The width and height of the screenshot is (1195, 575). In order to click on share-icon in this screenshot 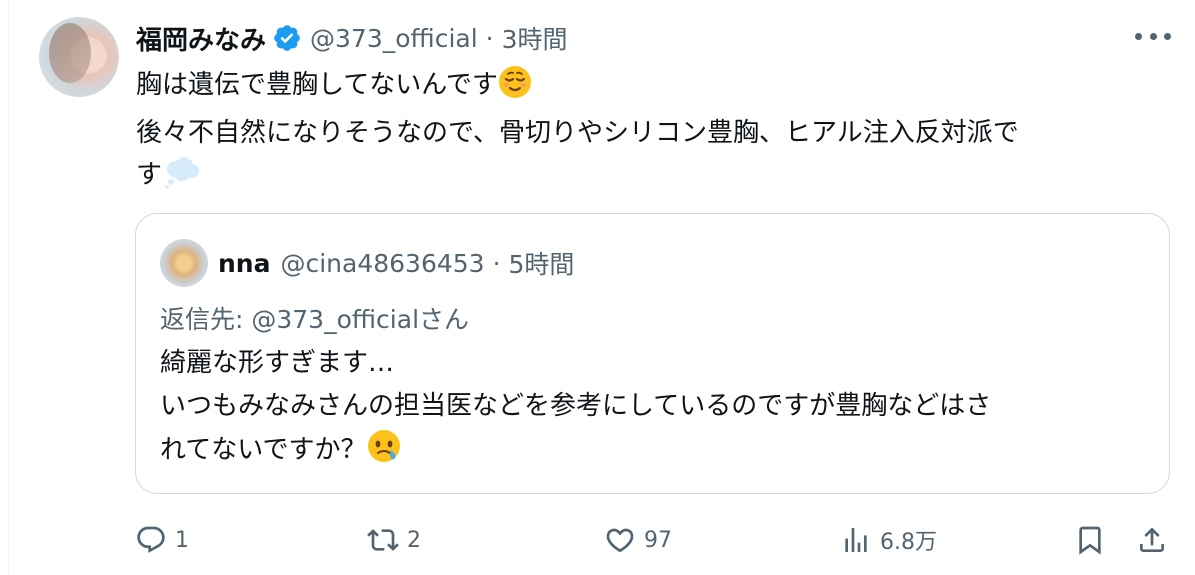, I will do `click(1152, 539)`.